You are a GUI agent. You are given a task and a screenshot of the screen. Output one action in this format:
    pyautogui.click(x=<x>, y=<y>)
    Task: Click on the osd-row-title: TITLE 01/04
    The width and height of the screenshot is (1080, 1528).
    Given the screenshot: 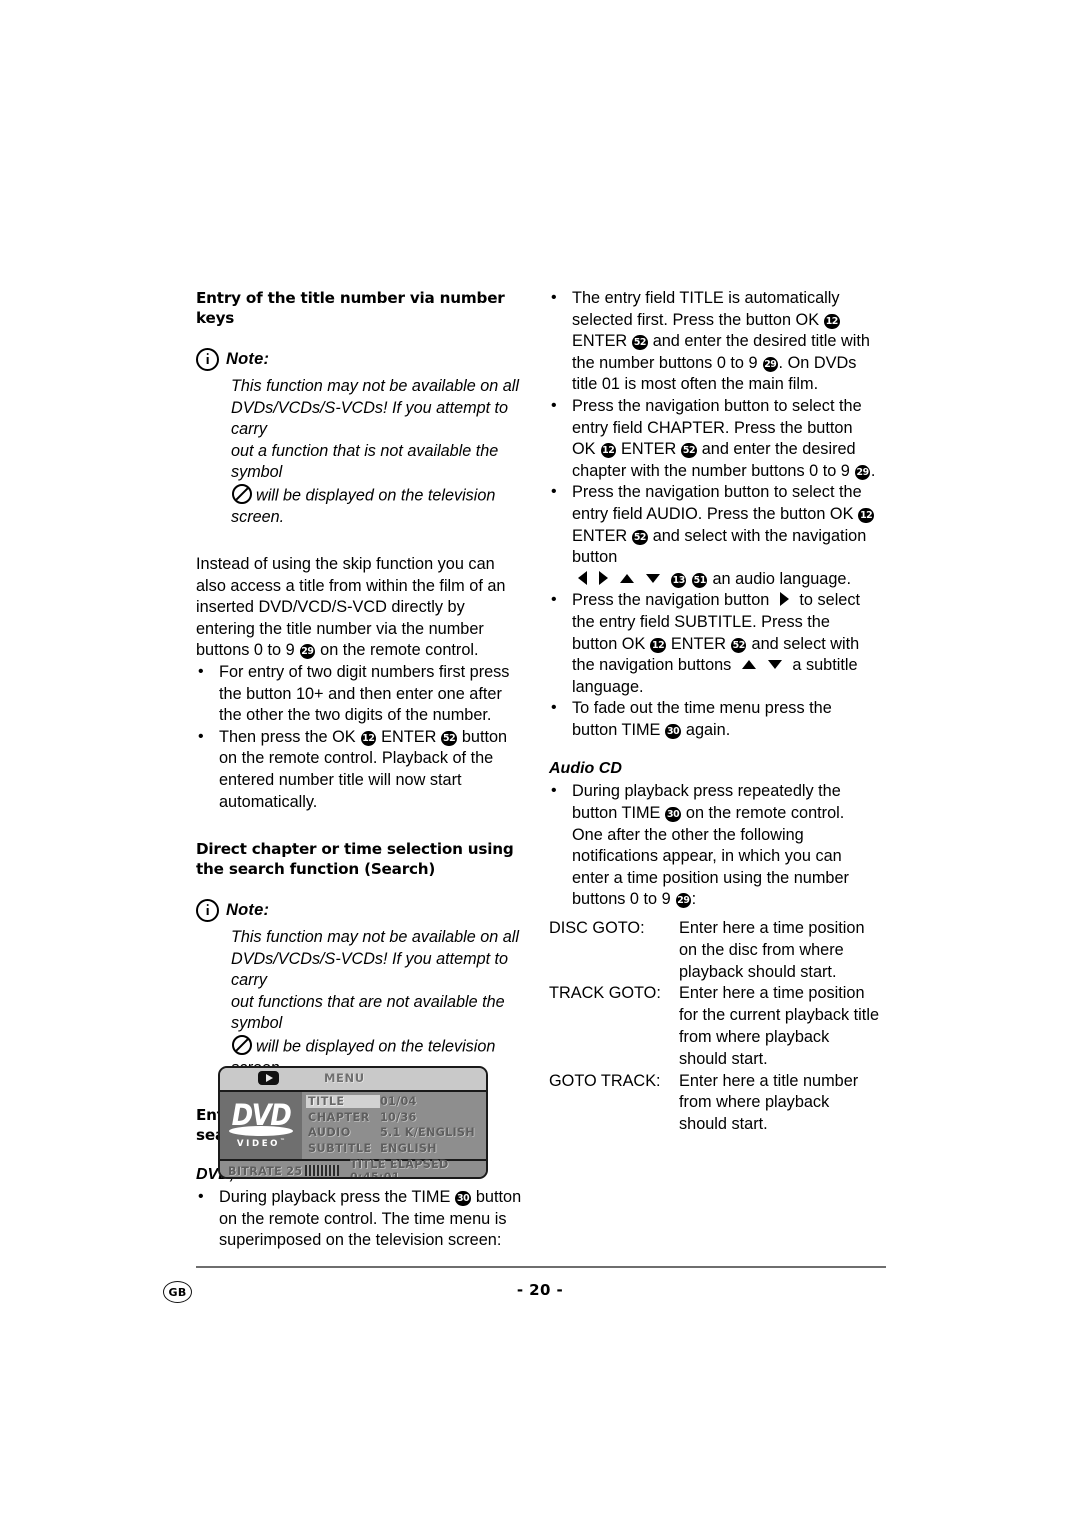 What is the action you would take?
    pyautogui.click(x=396, y=1102)
    